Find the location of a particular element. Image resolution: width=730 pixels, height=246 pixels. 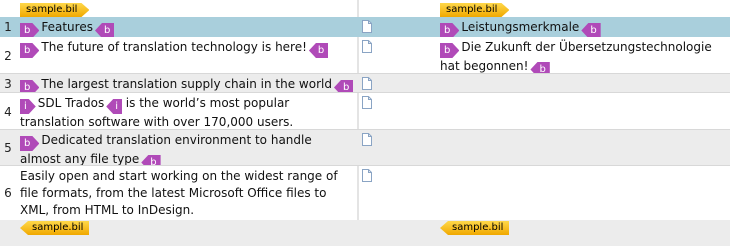

target-cell: b Leistungsmerkmale b is located at coordinates (584, 28).